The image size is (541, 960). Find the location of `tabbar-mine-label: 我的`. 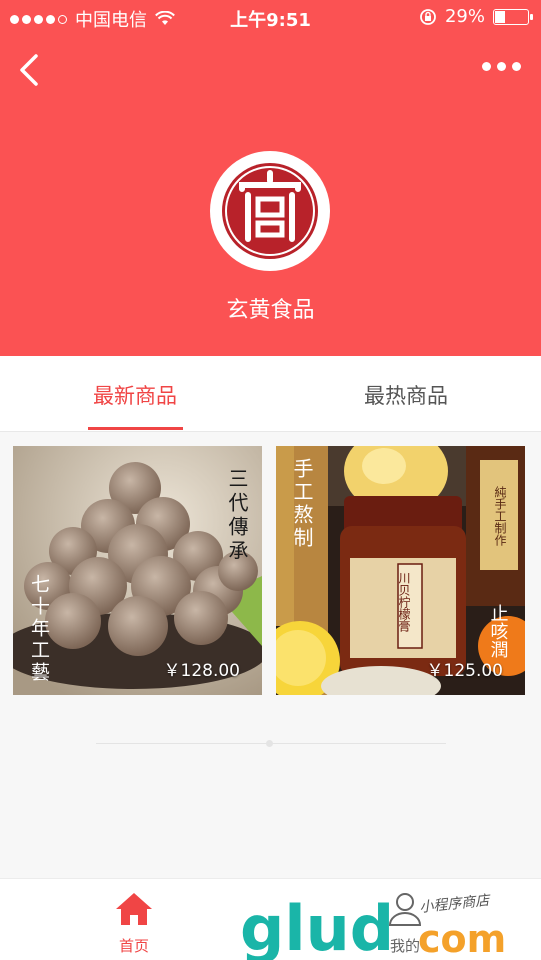

tabbar-mine-label: 我的 is located at coordinates (404, 946).